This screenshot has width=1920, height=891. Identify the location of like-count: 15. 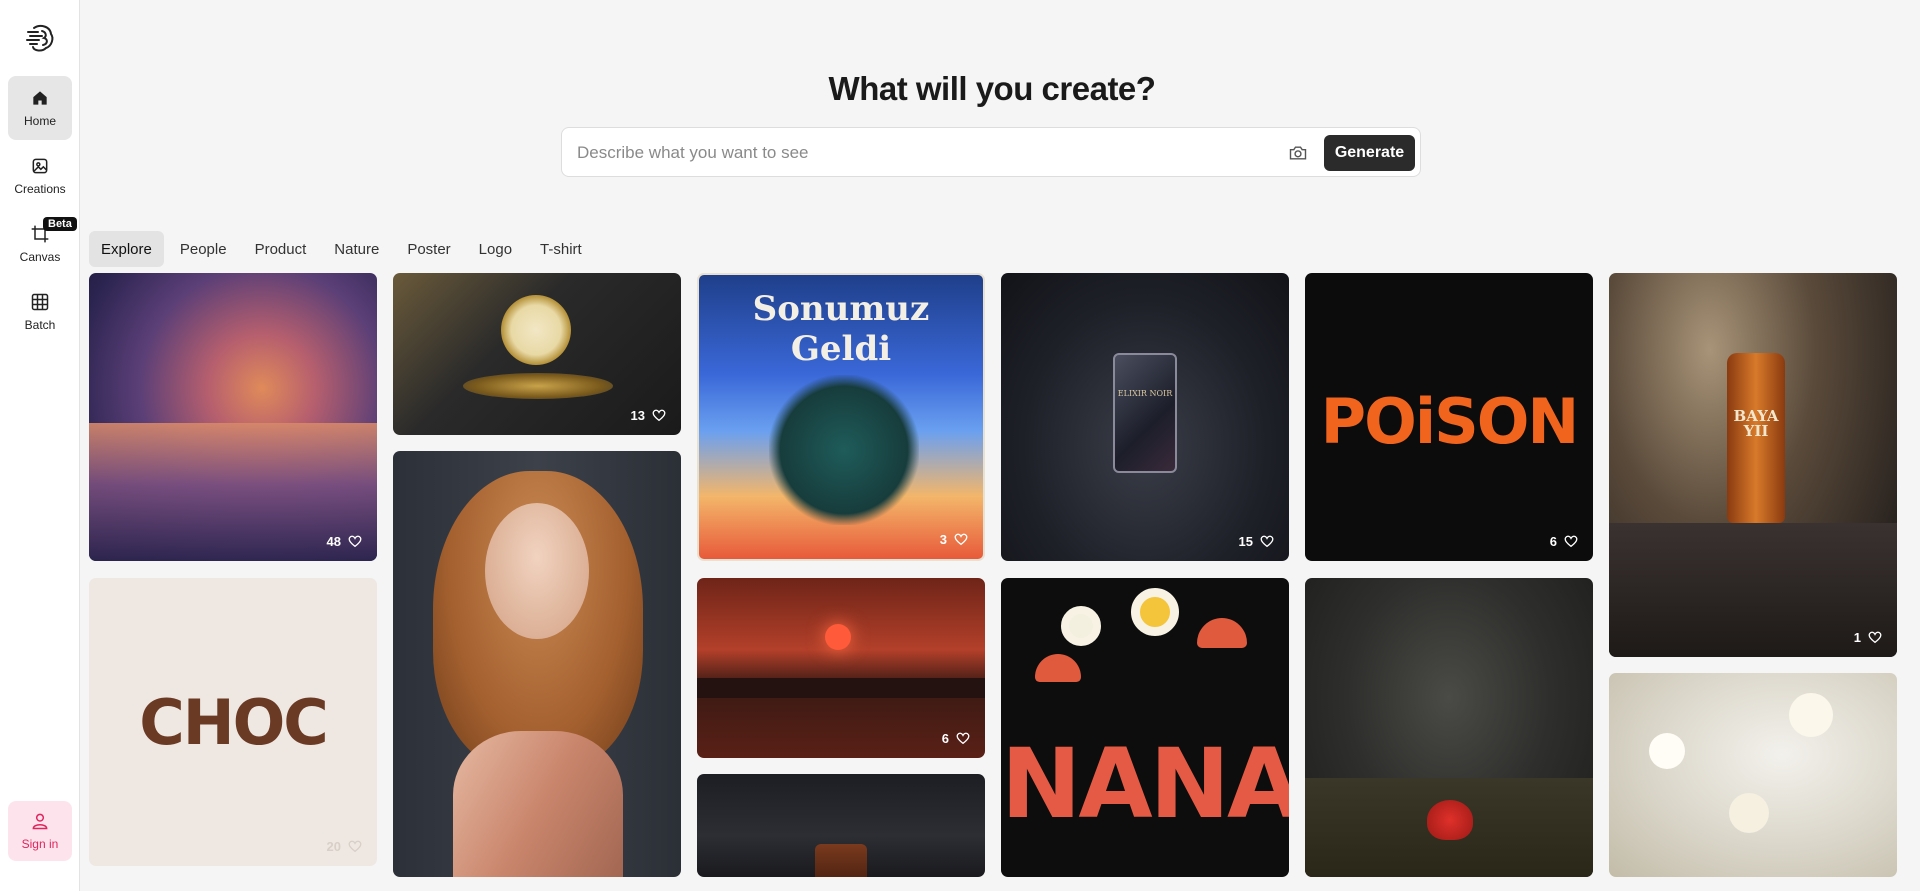
(1245, 541).